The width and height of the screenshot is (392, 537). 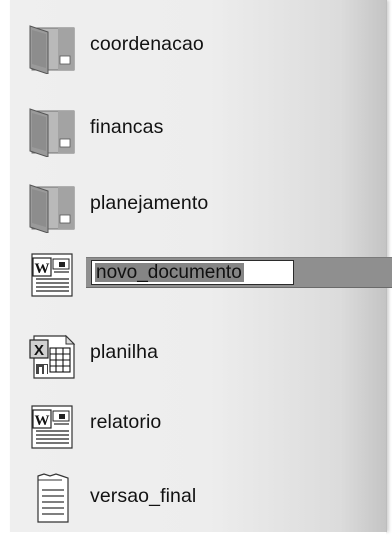 What do you see at coordinates (39, 350) in the screenshot?
I see `excel-icon-letter: X` at bounding box center [39, 350].